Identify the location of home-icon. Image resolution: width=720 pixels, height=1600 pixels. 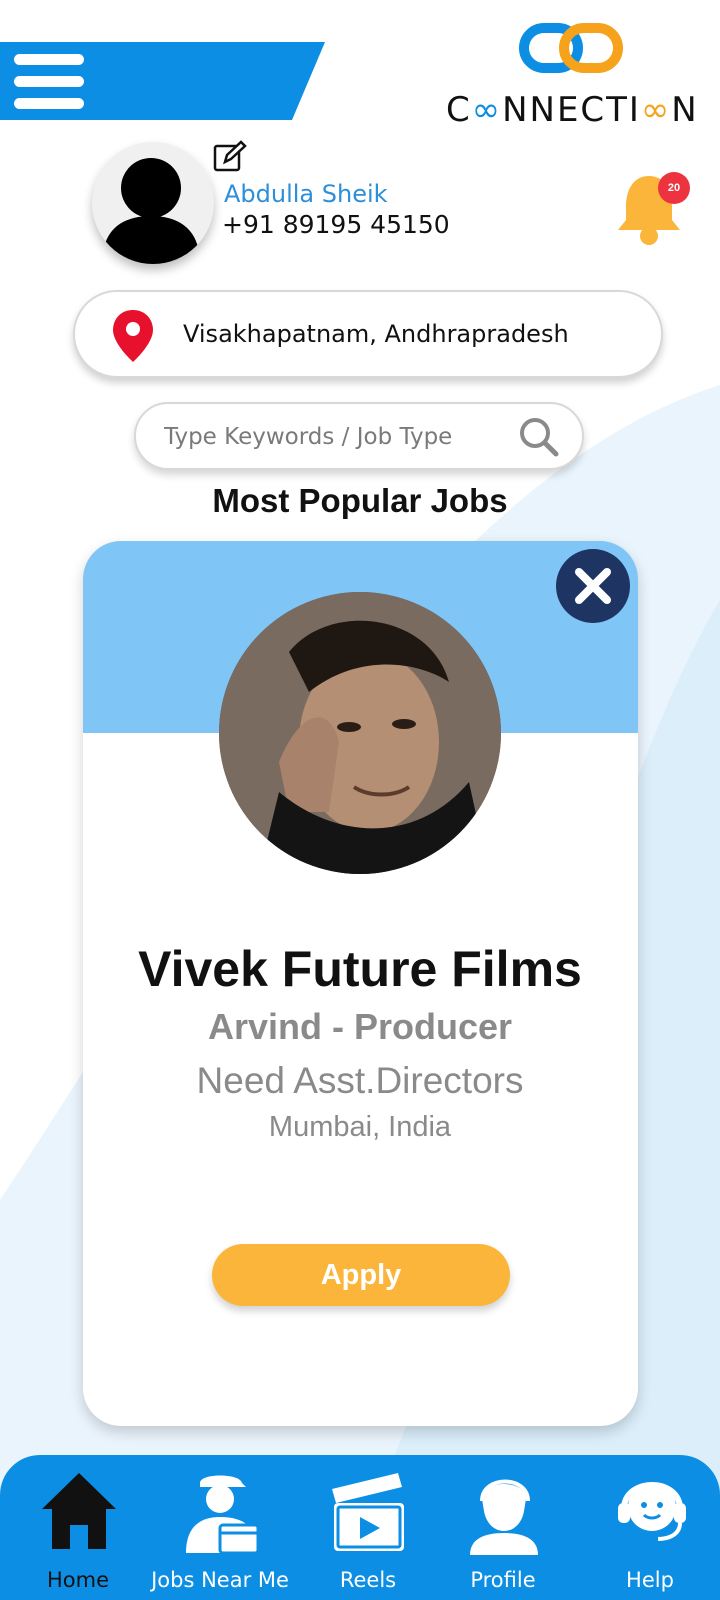
(79, 1511).